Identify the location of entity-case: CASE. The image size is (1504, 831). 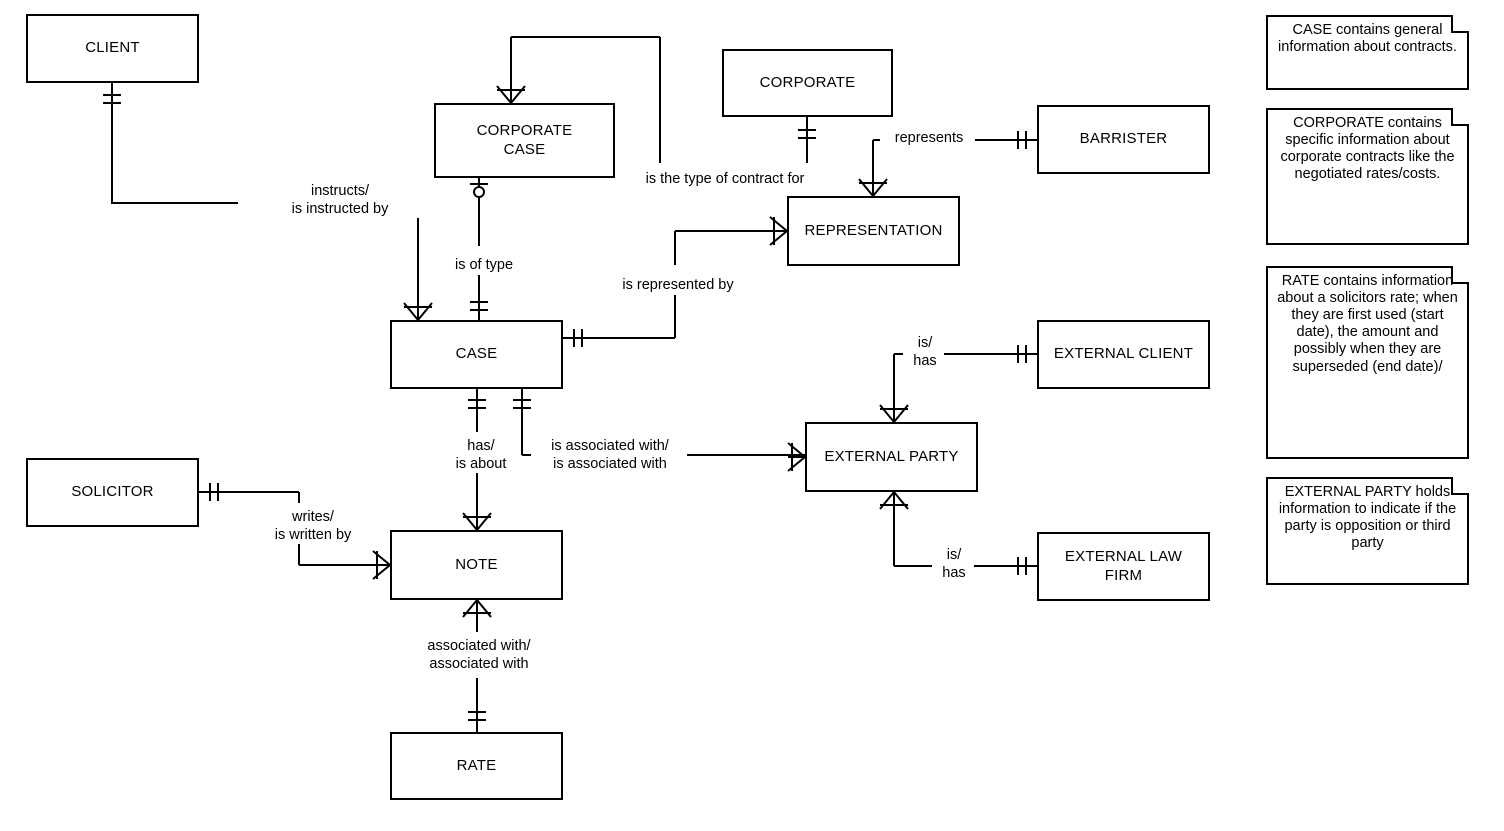
(476, 354).